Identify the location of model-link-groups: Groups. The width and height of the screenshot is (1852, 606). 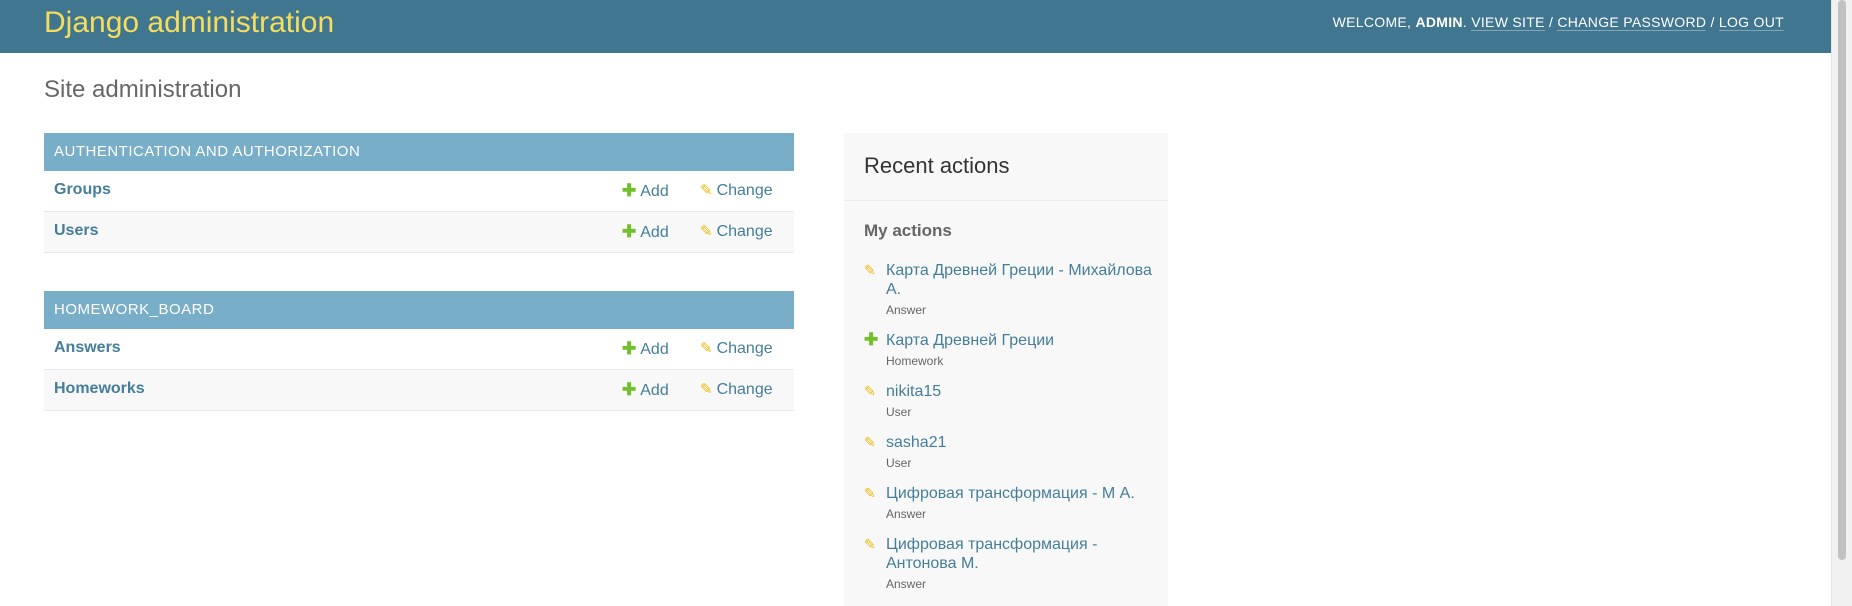
(82, 190).